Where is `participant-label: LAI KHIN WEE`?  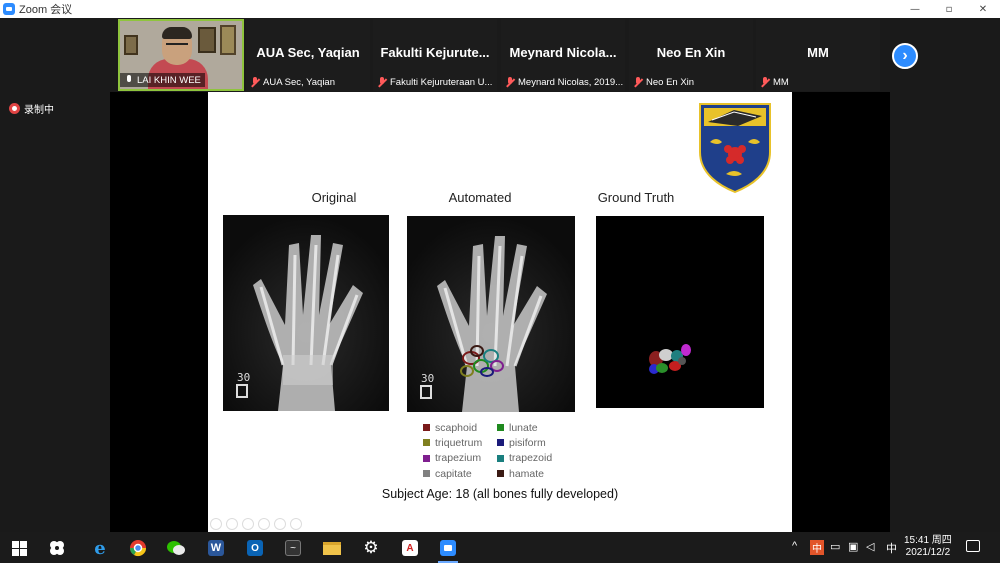
participant-label: LAI KHIN WEE is located at coordinates (162, 80).